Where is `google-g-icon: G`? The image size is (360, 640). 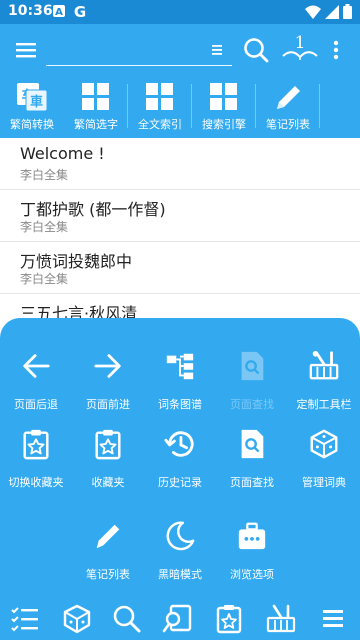 google-g-icon: G is located at coordinates (80, 12).